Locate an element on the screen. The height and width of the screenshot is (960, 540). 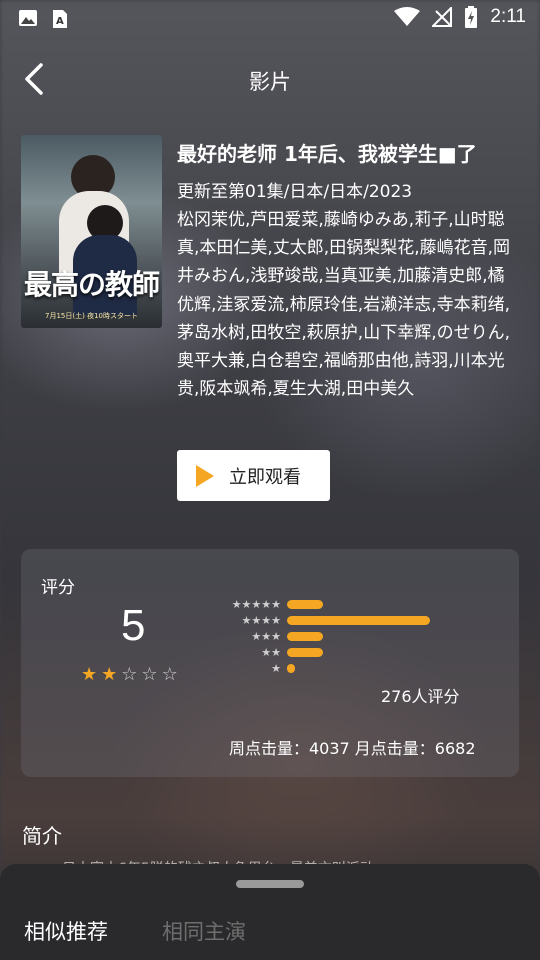
signal-icon is located at coordinates (442, 17).